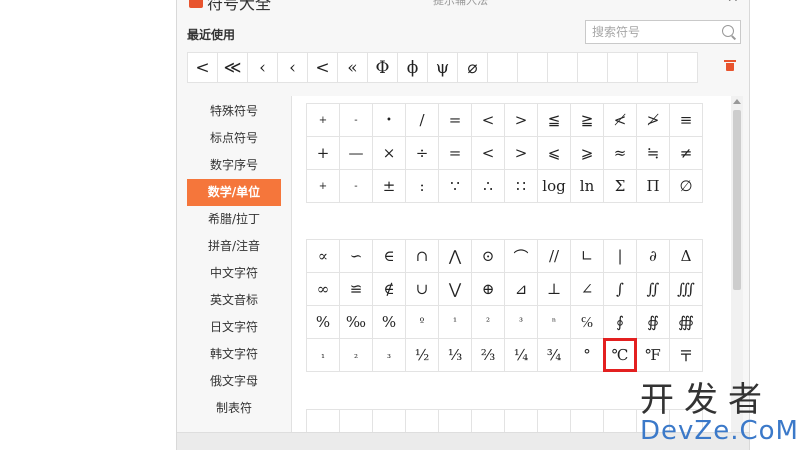 This screenshot has height=450, width=800. What do you see at coordinates (472, 67) in the screenshot?
I see `recent-symbol-cell: ⌀` at bounding box center [472, 67].